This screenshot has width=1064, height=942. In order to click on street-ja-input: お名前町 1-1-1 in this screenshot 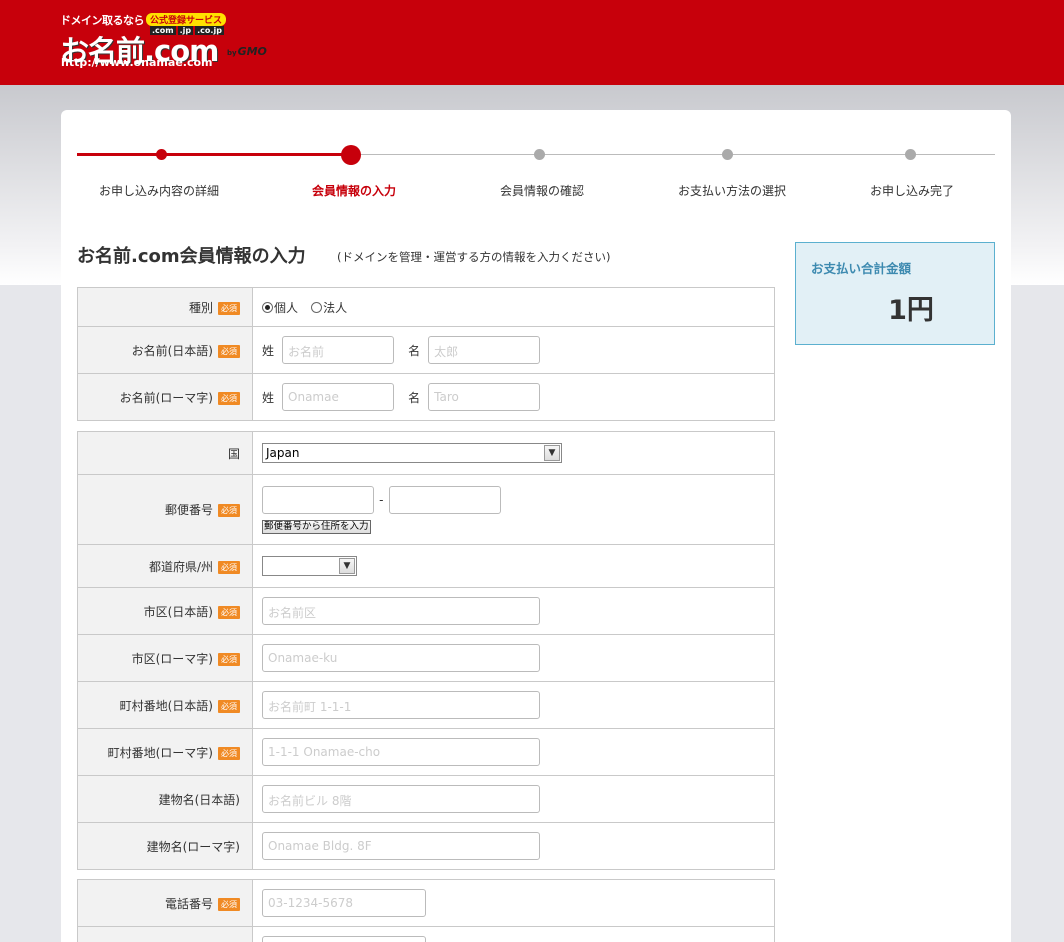, I will do `click(401, 705)`.